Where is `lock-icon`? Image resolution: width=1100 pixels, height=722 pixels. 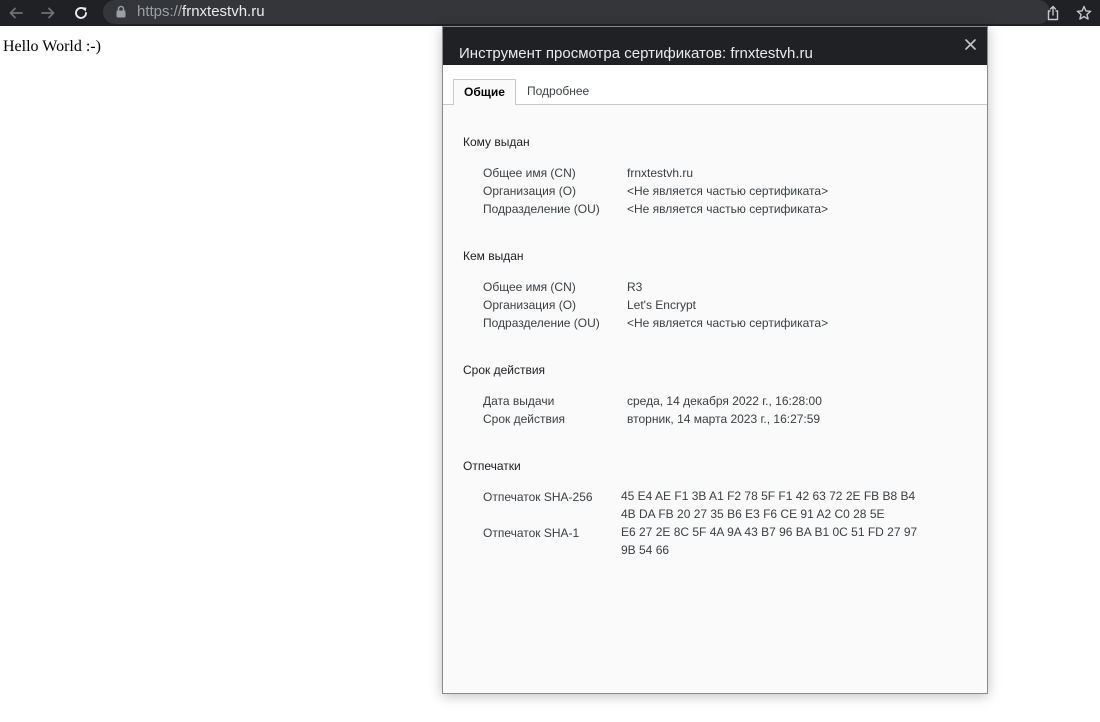
lock-icon is located at coordinates (121, 11).